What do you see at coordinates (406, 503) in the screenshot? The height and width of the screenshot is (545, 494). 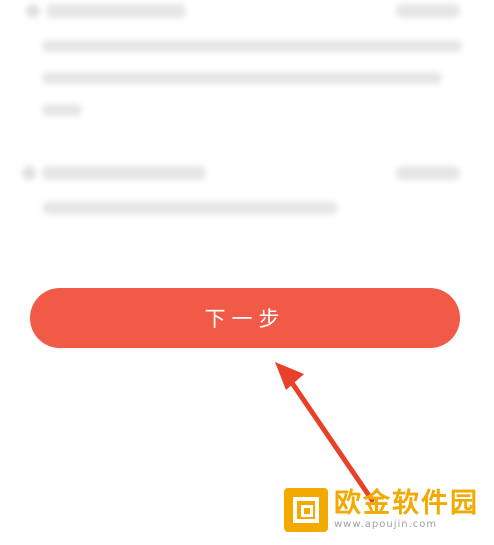 I see `watermark-title: 欧金软件园` at bounding box center [406, 503].